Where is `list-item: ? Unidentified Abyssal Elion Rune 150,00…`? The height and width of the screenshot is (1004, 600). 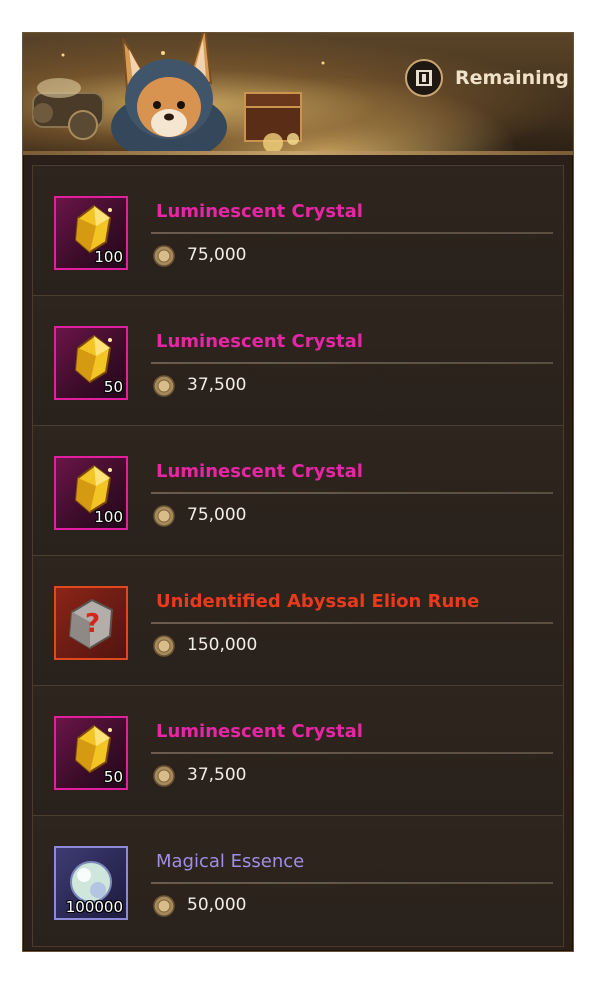 list-item: ? Unidentified Abyssal Elion Rune 150,00… is located at coordinates (298, 621).